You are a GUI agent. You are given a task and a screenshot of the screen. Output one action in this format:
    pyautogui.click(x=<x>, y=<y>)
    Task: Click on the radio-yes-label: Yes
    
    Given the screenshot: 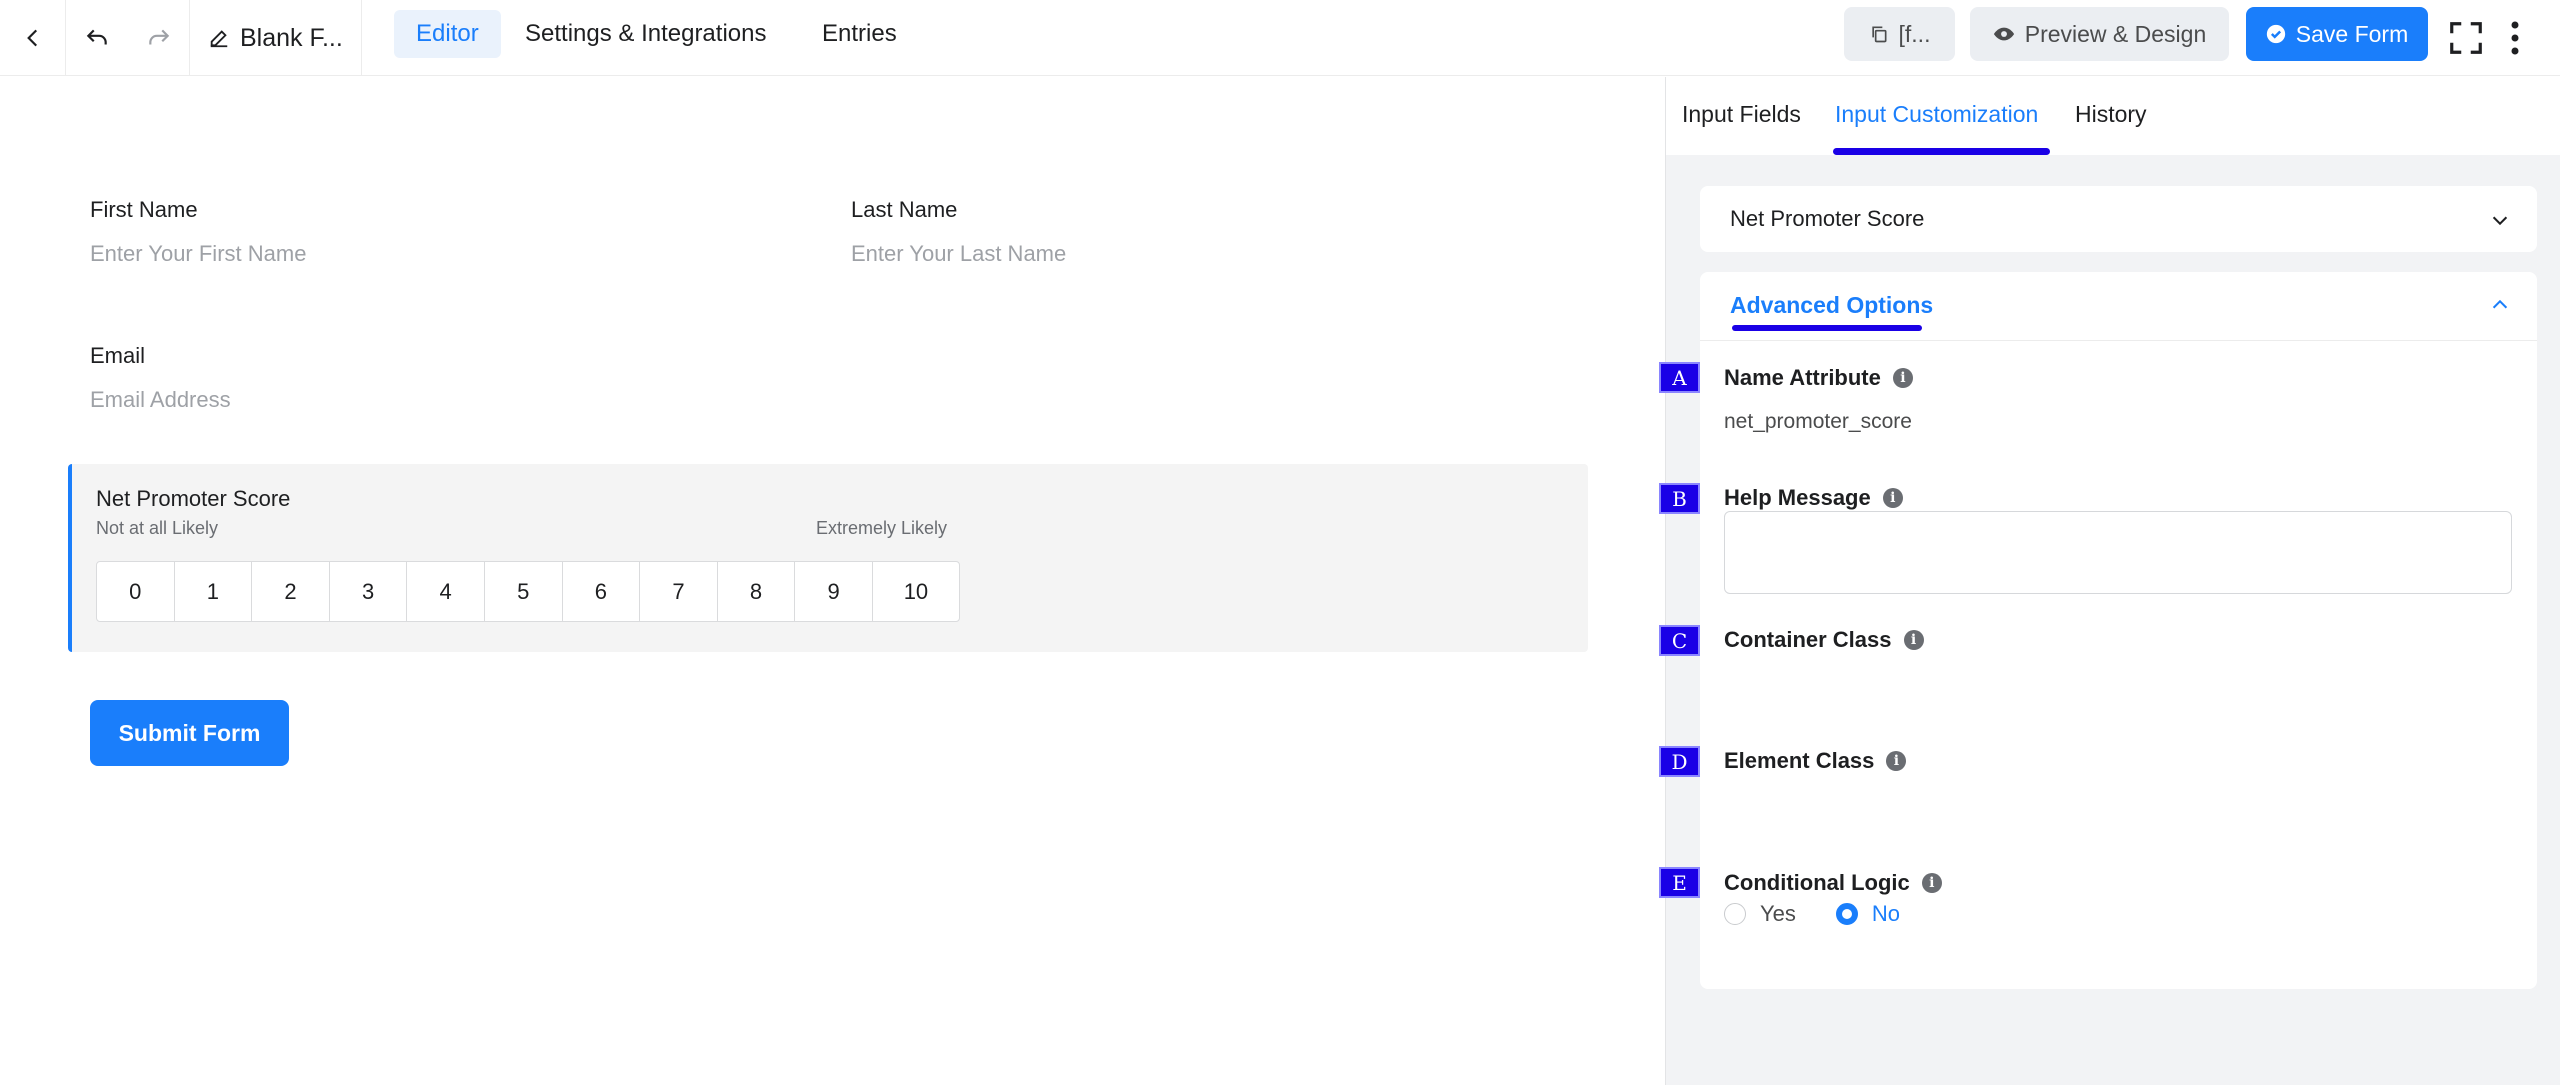 What is the action you would take?
    pyautogui.click(x=1778, y=913)
    